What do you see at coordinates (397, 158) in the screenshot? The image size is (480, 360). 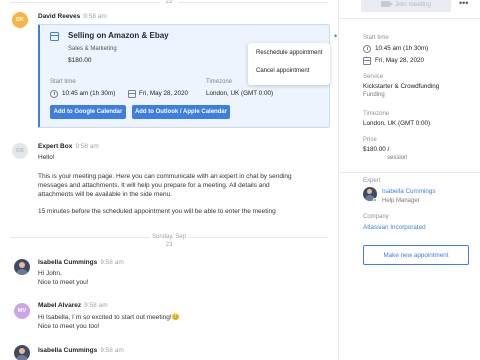 I see `price-unit: session` at bounding box center [397, 158].